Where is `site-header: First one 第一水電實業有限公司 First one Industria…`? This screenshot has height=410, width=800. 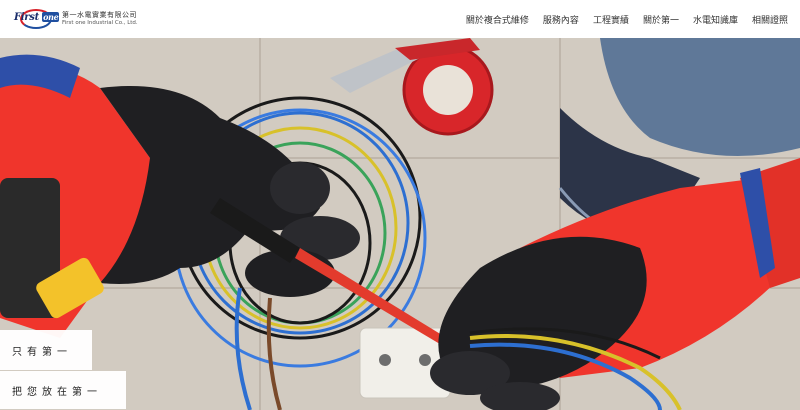 site-header: First one 第一水電實業有限公司 First one Industria… is located at coordinates (400, 19).